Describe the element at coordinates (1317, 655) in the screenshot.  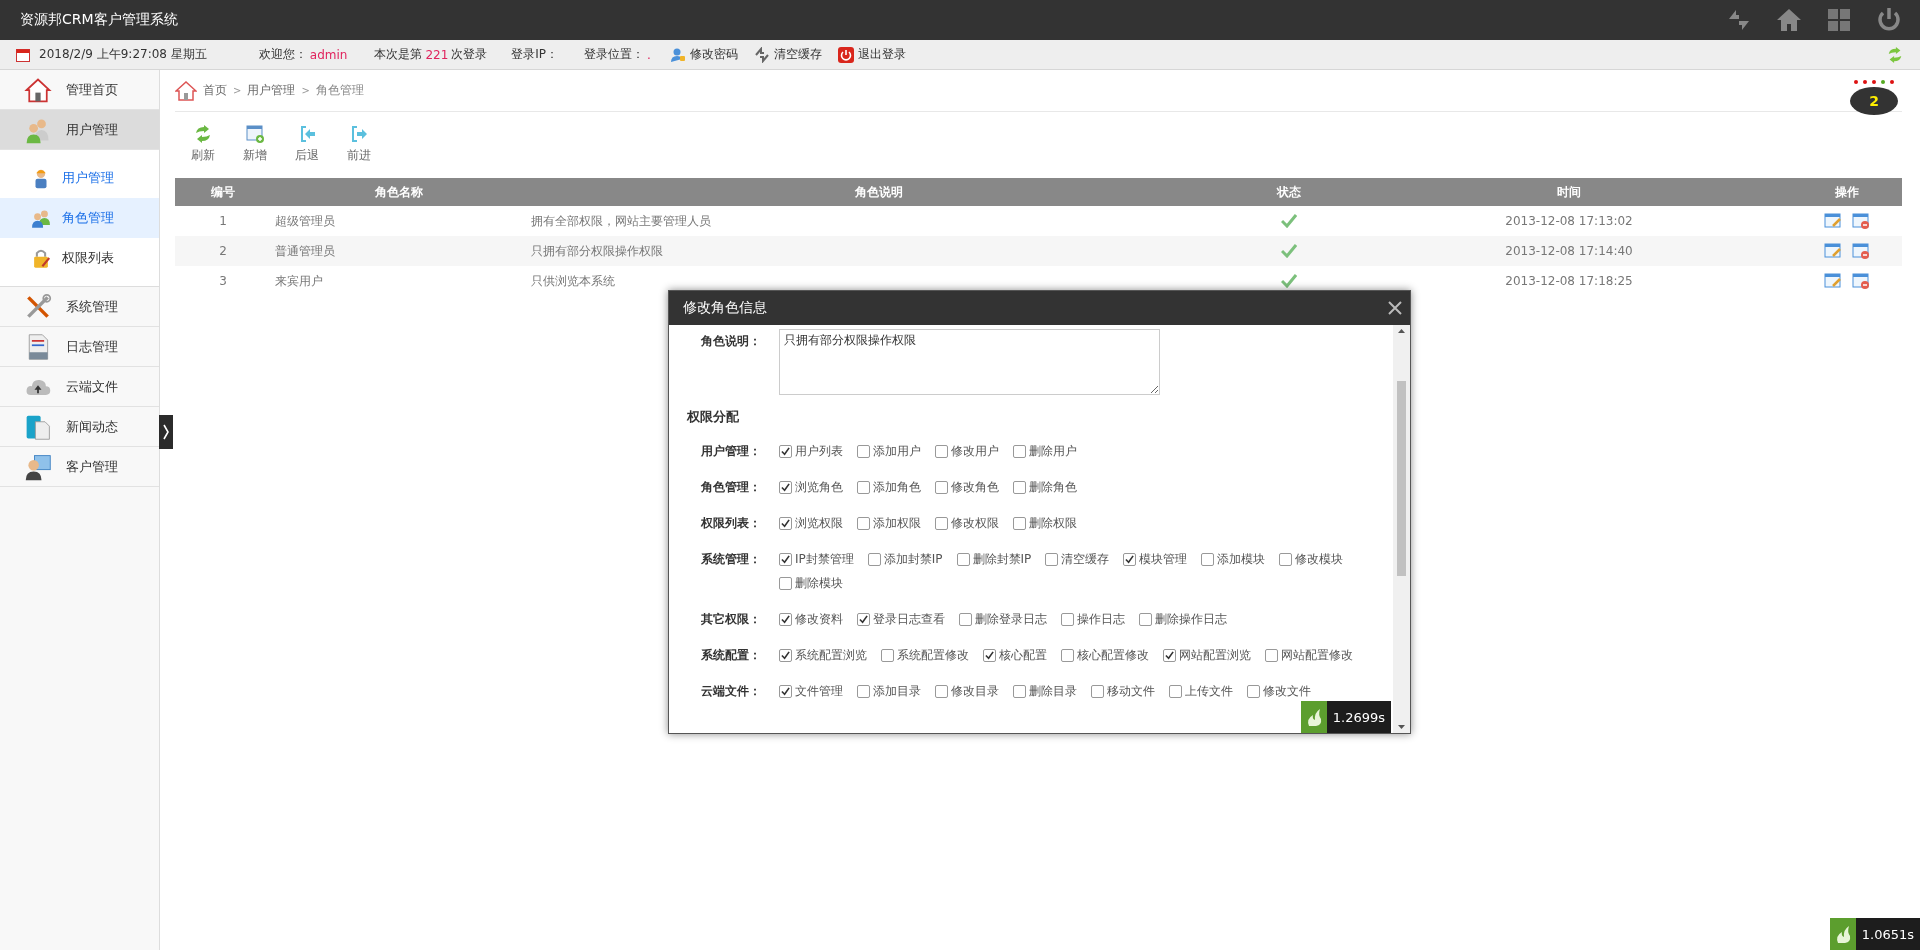
I see `permission-label: 网站配置修改` at that location.